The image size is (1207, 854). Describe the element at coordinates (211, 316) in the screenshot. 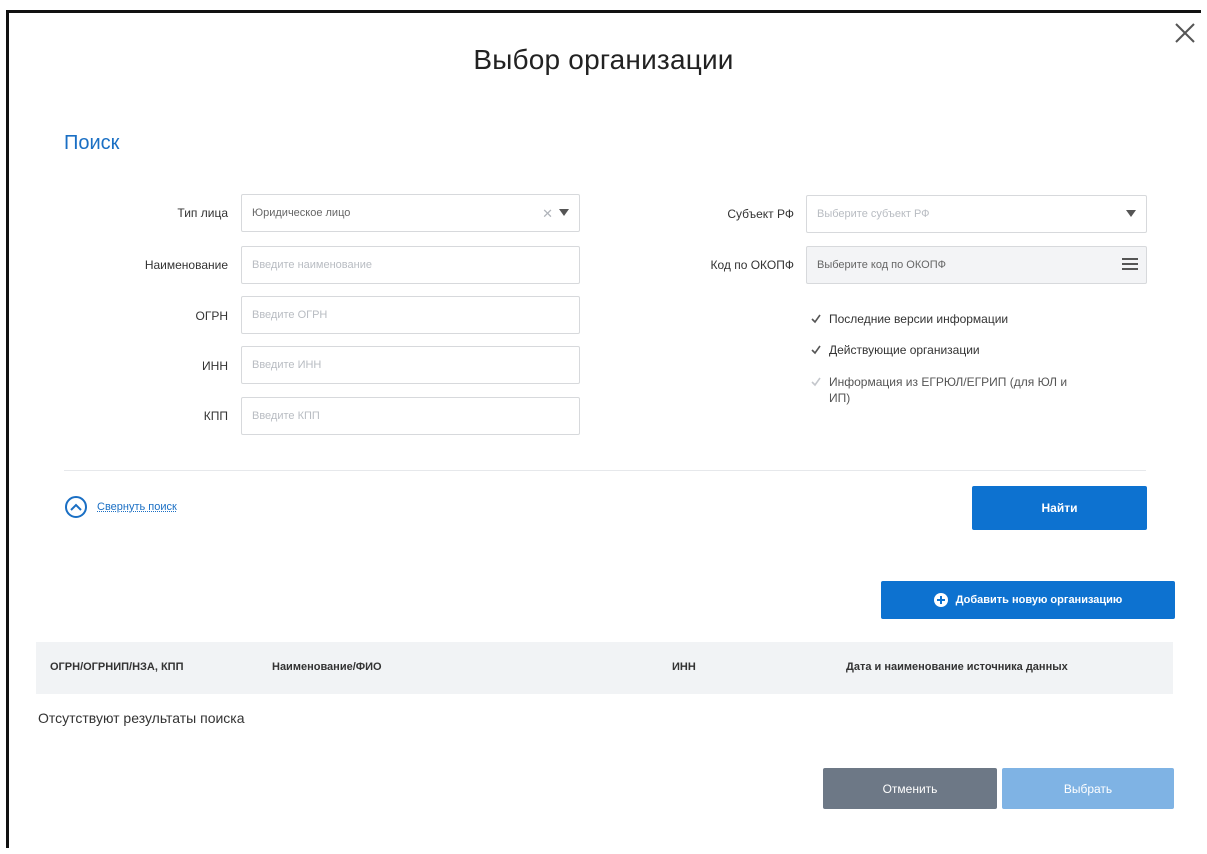

I see `ogrn-label: ОГРН` at that location.